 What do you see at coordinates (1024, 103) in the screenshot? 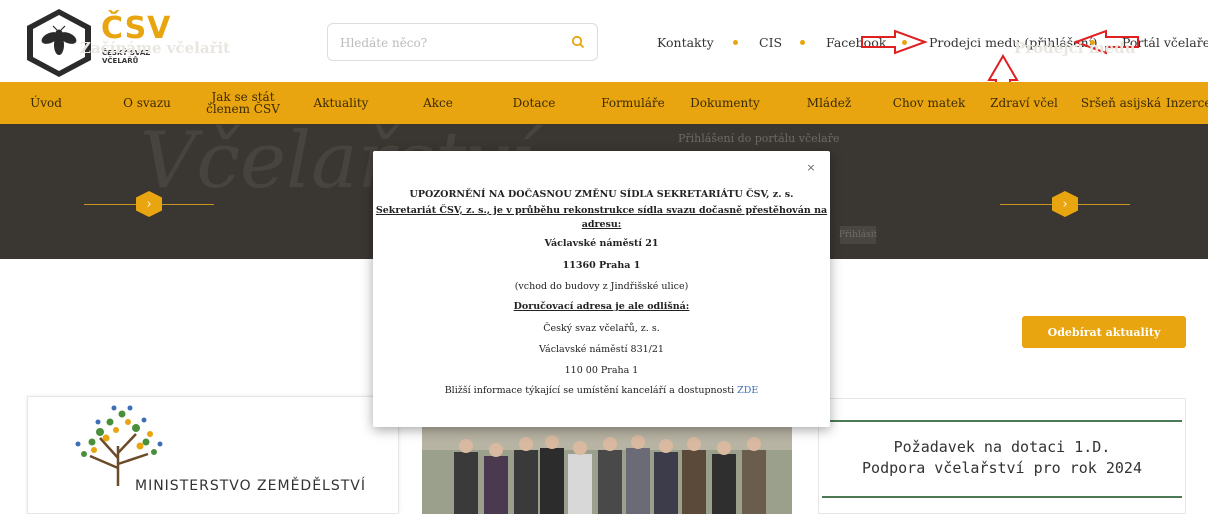
I see `nav-item-zdravi-vcel: Zdraví včel` at bounding box center [1024, 103].